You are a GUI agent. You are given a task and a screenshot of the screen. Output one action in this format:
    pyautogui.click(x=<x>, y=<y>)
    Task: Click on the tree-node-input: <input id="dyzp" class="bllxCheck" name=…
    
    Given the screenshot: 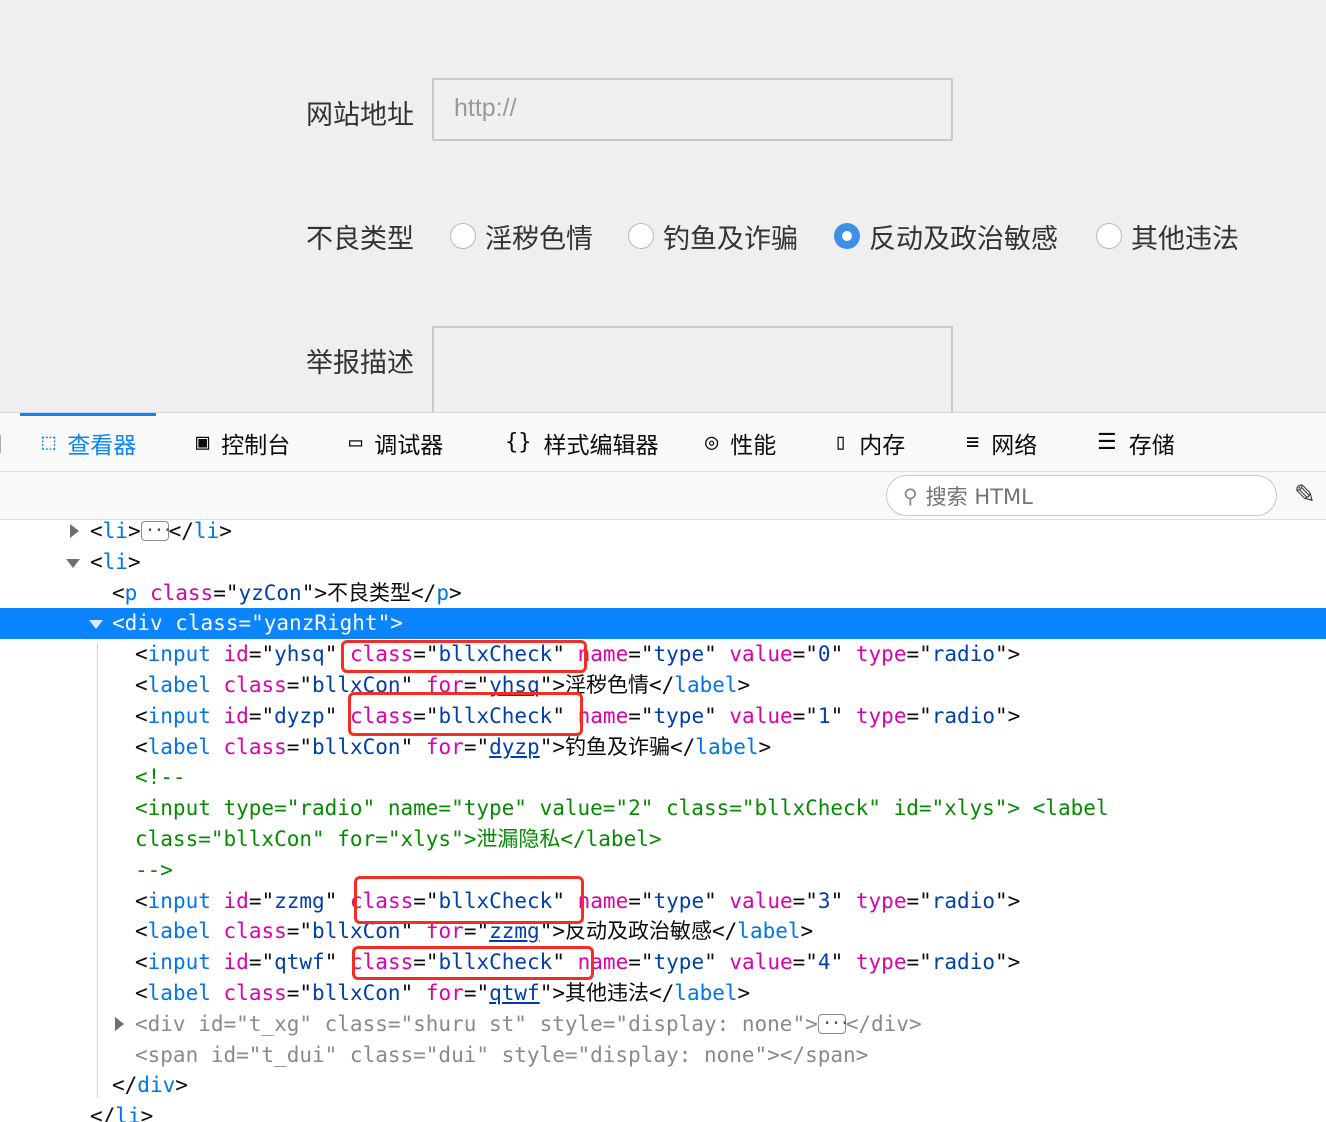 What is the action you would take?
    pyautogui.click(x=663, y=716)
    